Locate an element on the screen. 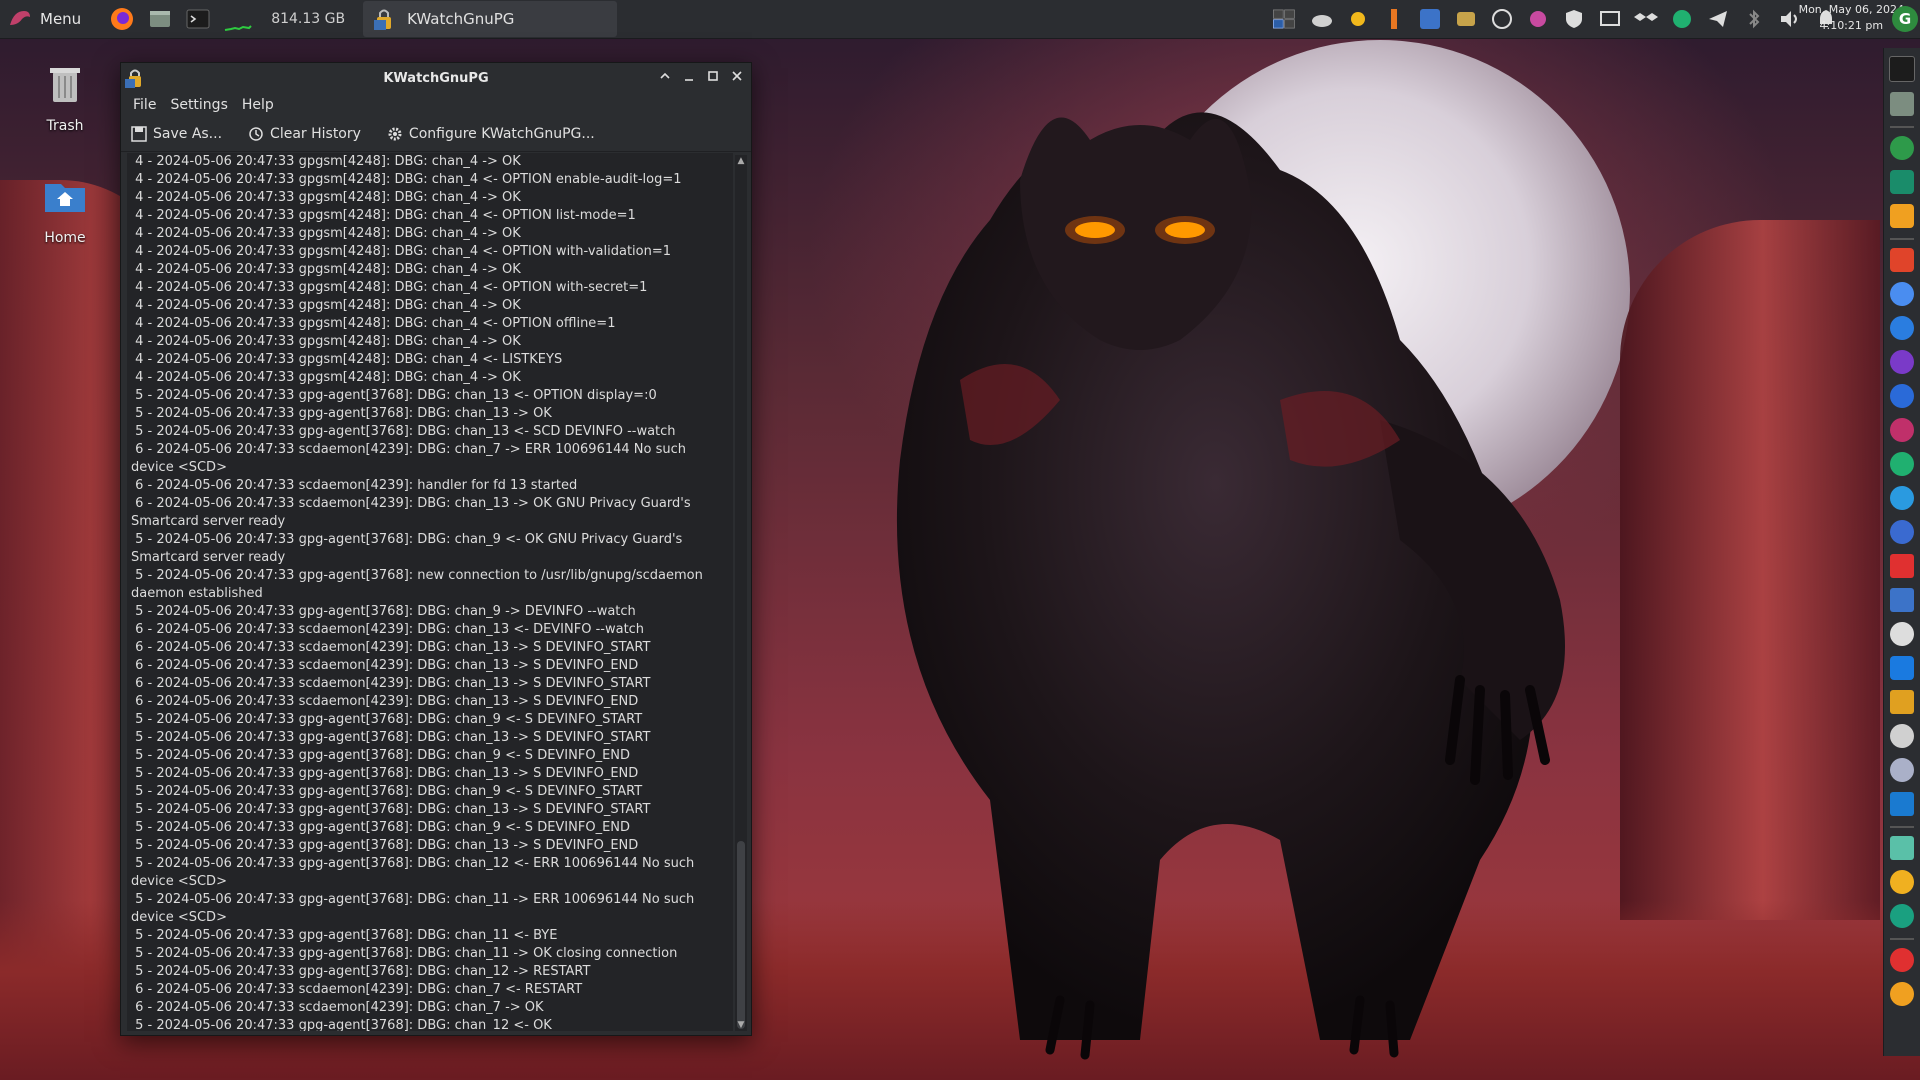  taskbar-kwatchgnupg: KWatchGnuPG is located at coordinates (490, 19).